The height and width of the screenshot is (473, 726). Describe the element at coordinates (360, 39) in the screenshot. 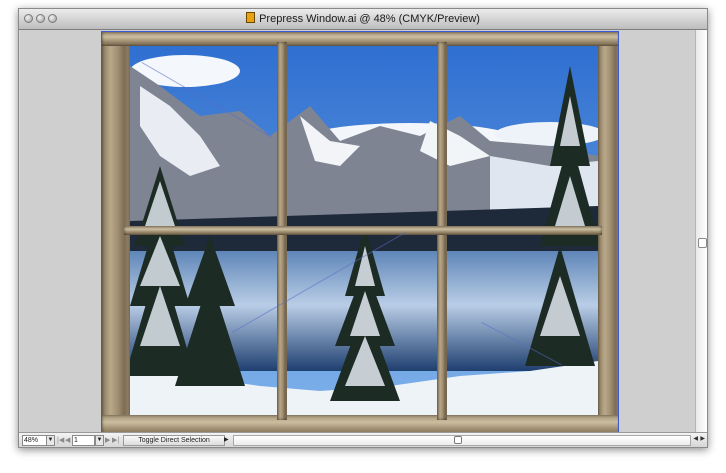

I see `frame-top-rail` at that location.